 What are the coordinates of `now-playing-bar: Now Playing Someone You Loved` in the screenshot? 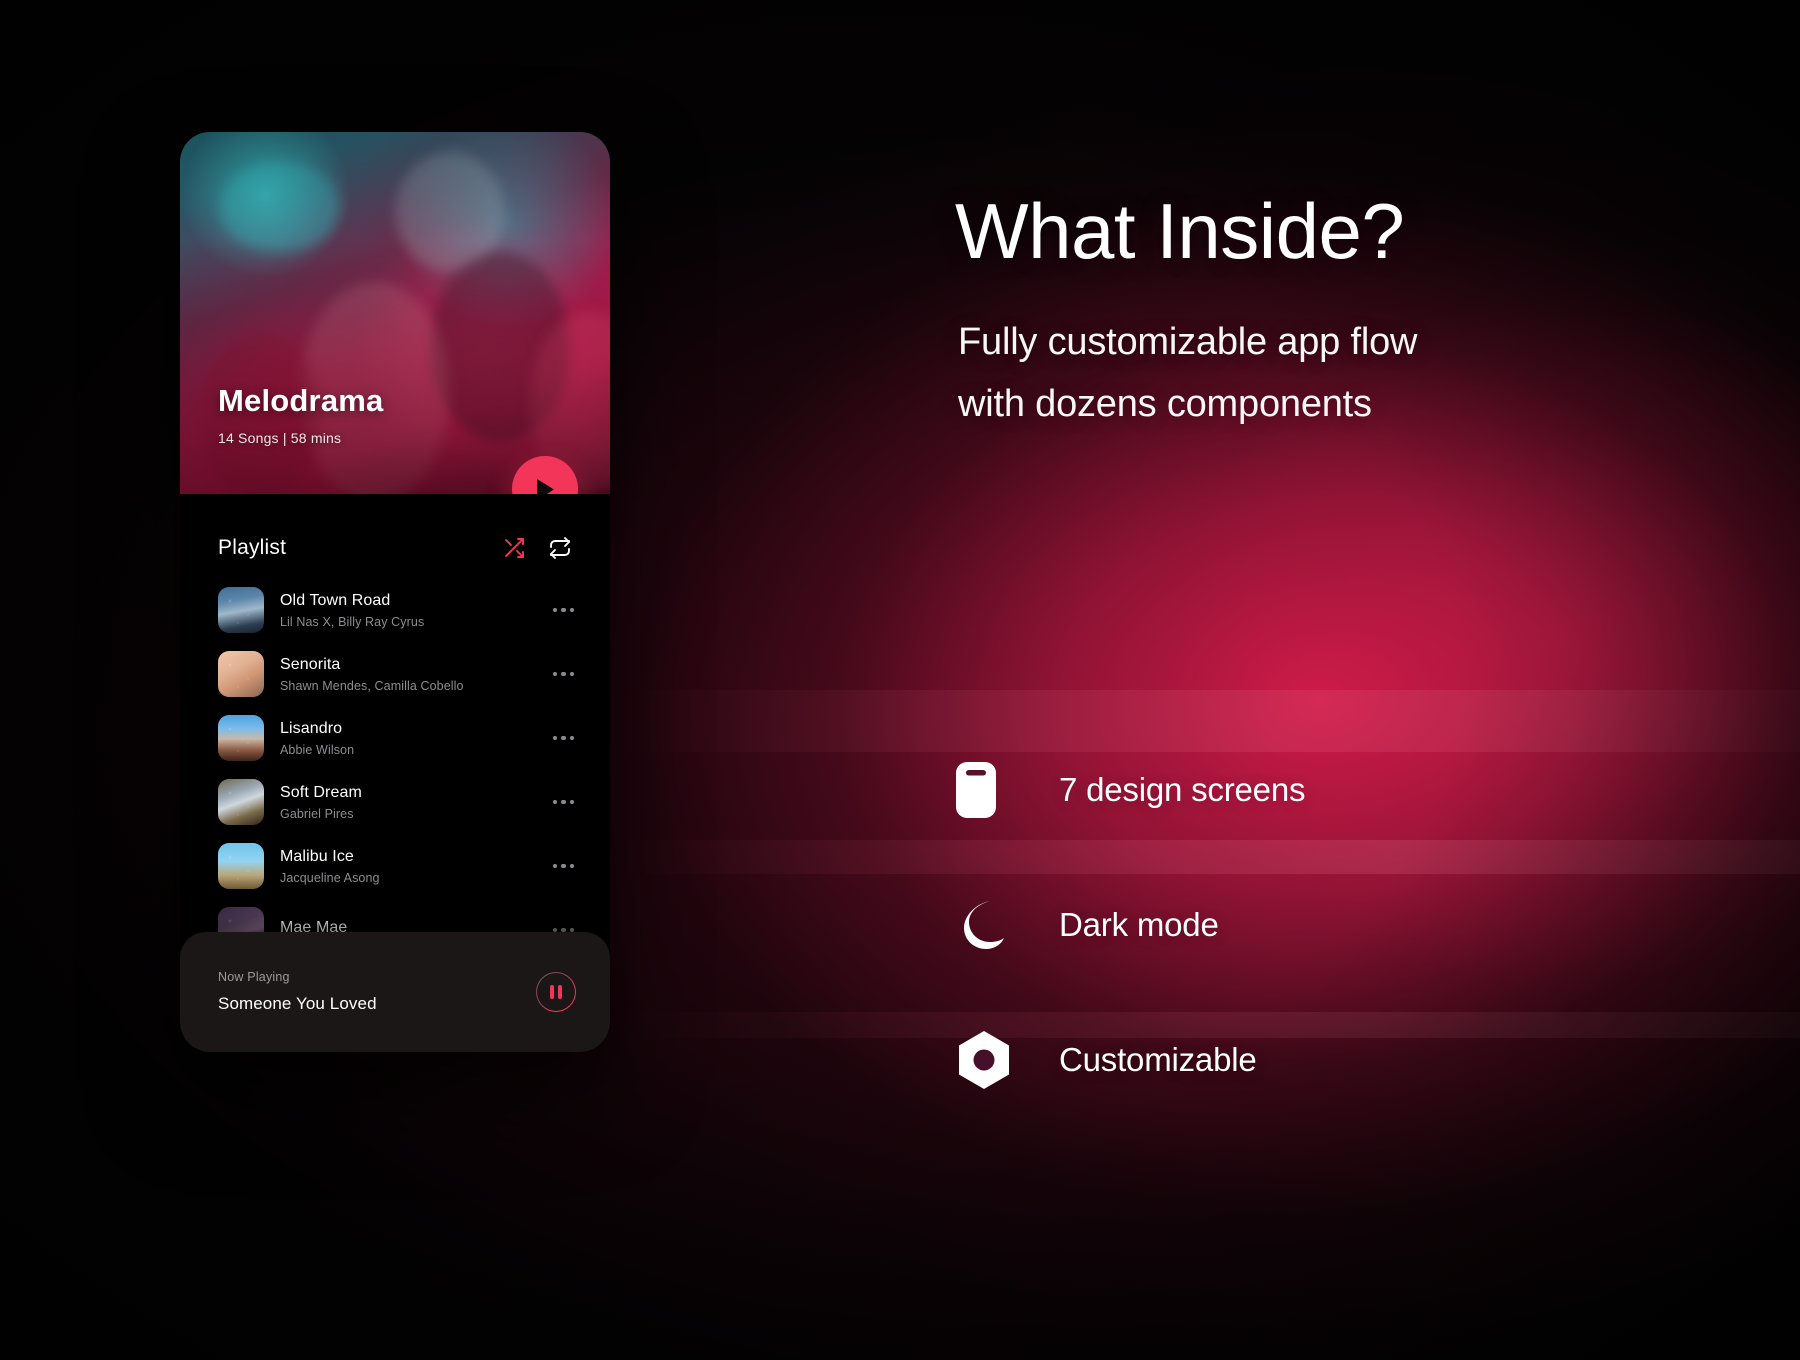 It's located at (395, 992).